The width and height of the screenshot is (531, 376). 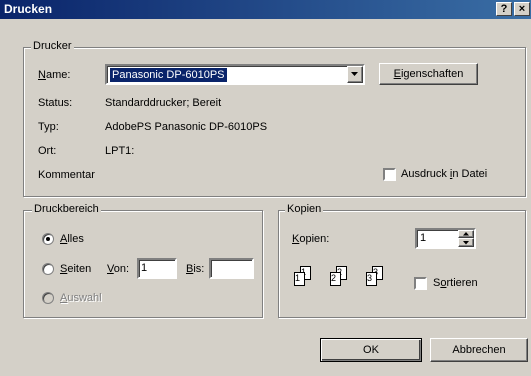 I want to click on chevron-down-icon, so click(x=354, y=74).